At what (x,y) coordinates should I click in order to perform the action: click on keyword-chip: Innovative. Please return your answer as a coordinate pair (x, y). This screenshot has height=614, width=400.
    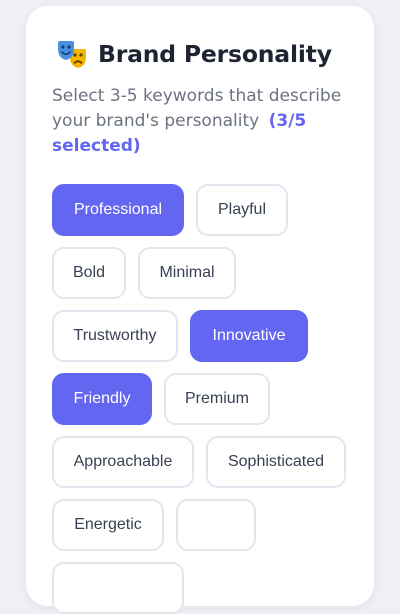
    Looking at the image, I should click on (249, 336).